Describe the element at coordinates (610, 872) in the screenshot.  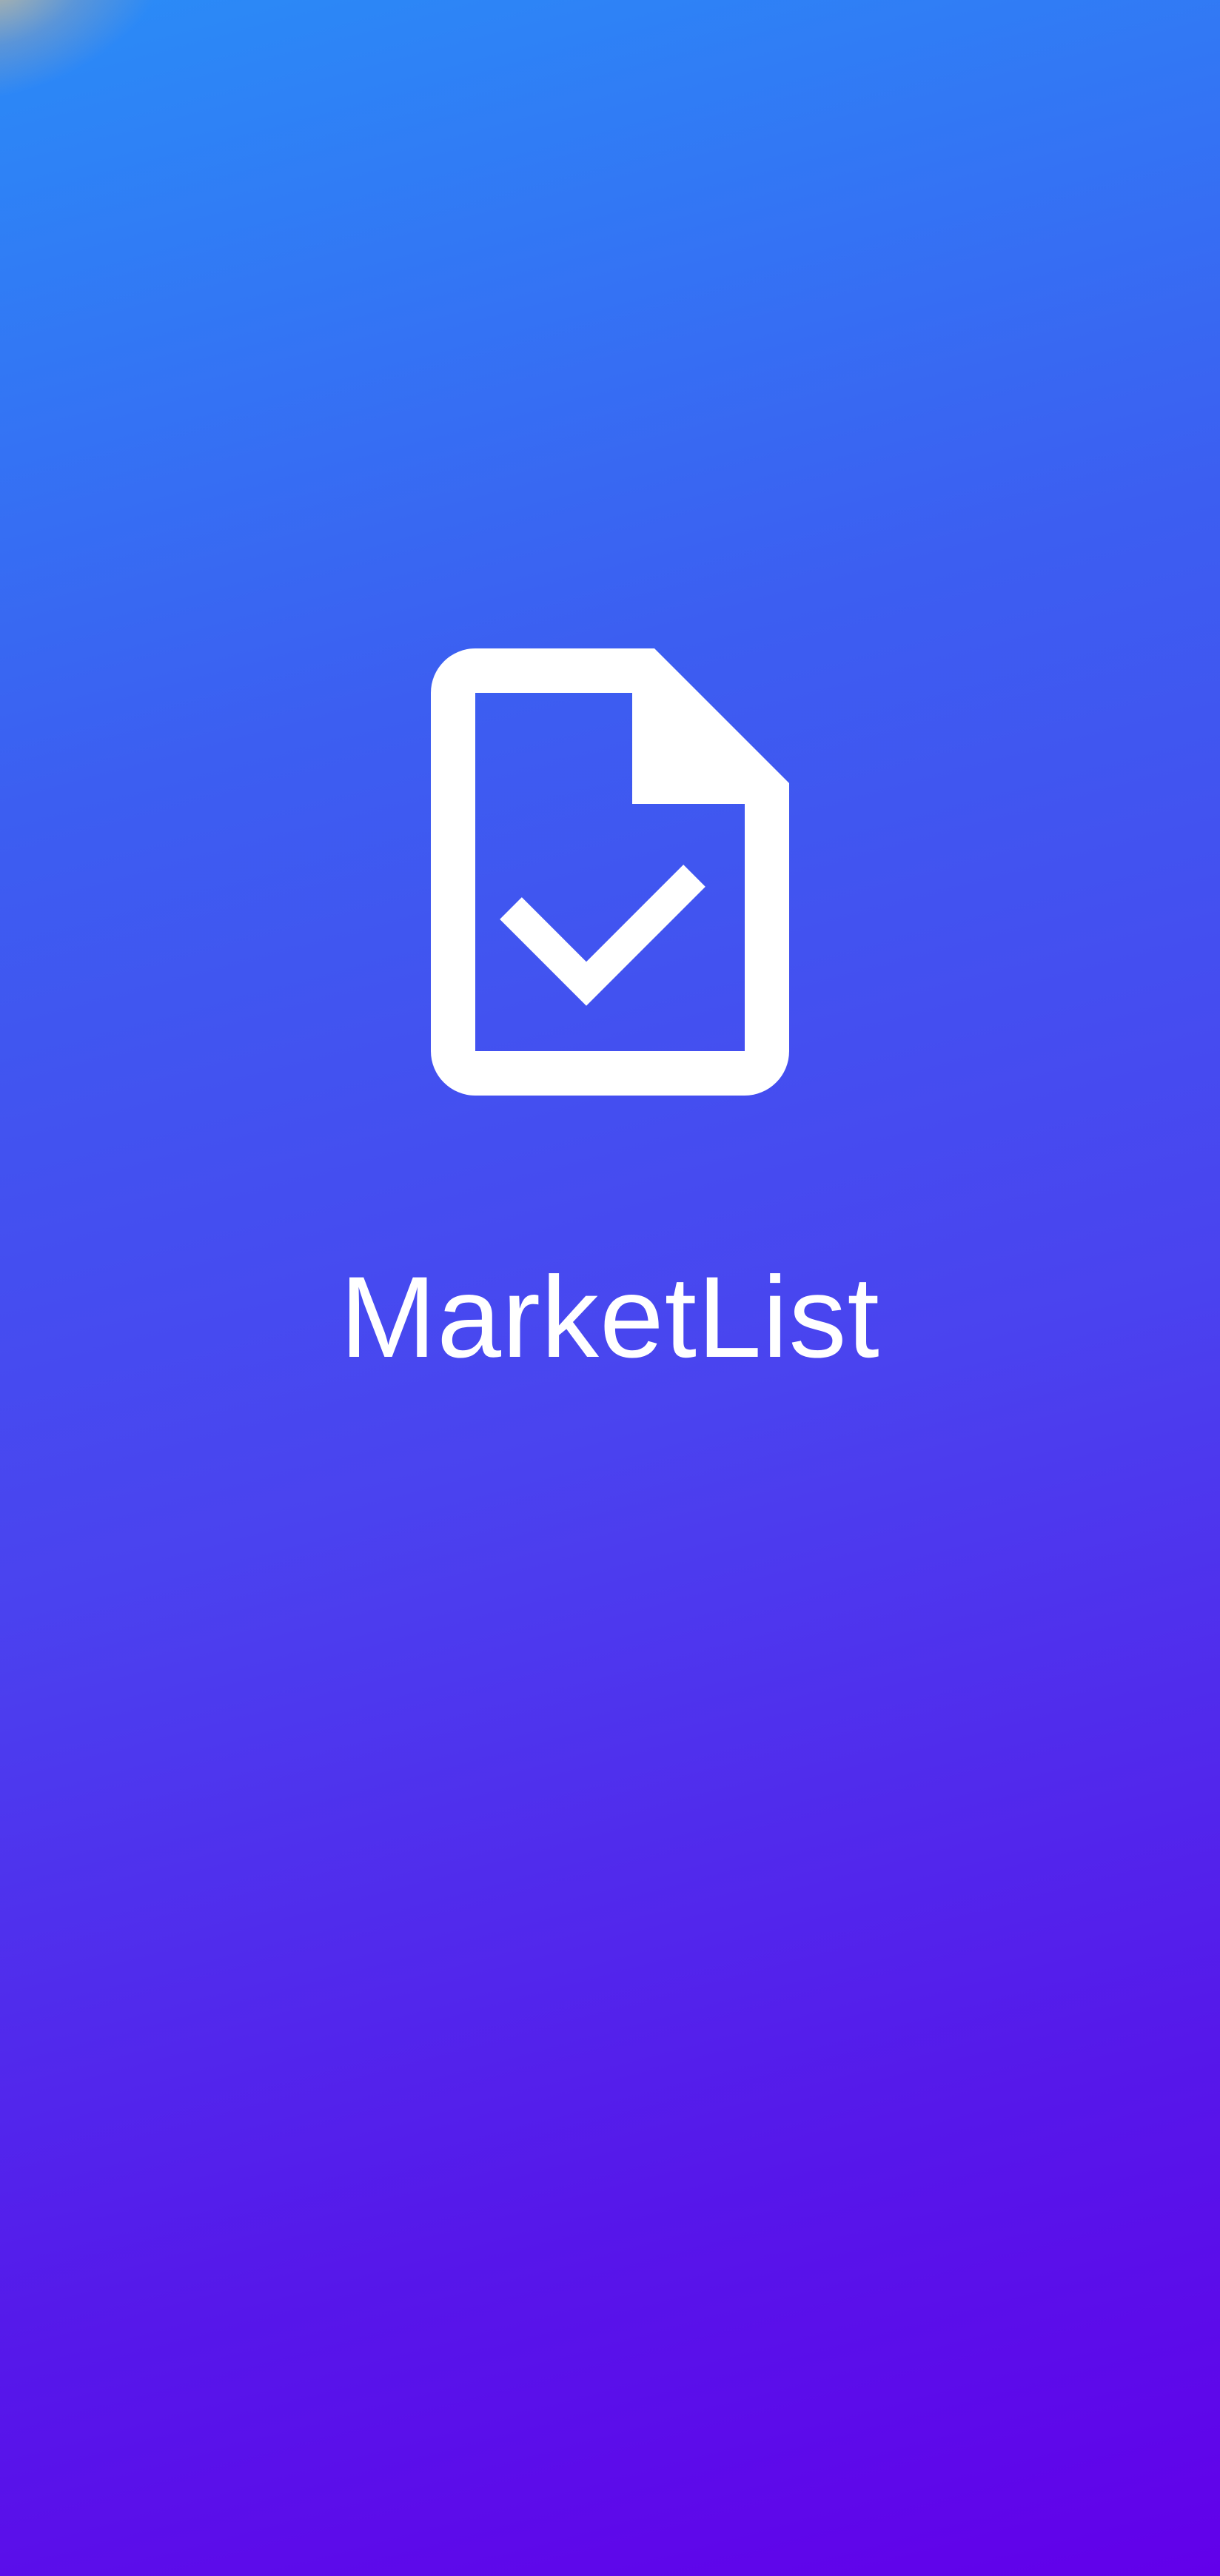
I see `document-check-icon` at that location.